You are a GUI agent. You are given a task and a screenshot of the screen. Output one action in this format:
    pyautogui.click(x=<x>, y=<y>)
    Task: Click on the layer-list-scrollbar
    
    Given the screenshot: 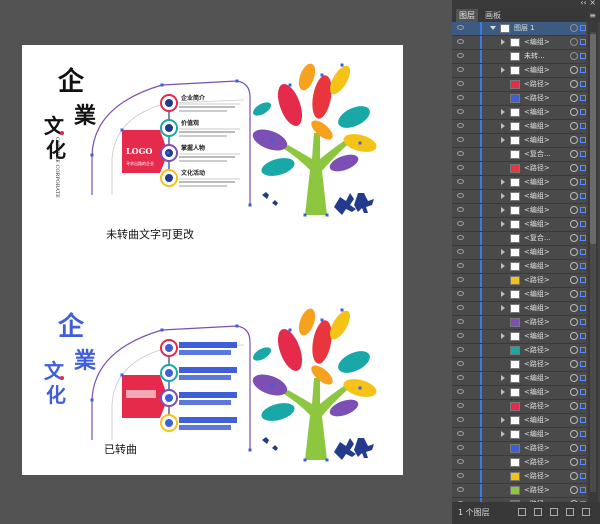 What is the action you would take?
    pyautogui.click(x=593, y=262)
    